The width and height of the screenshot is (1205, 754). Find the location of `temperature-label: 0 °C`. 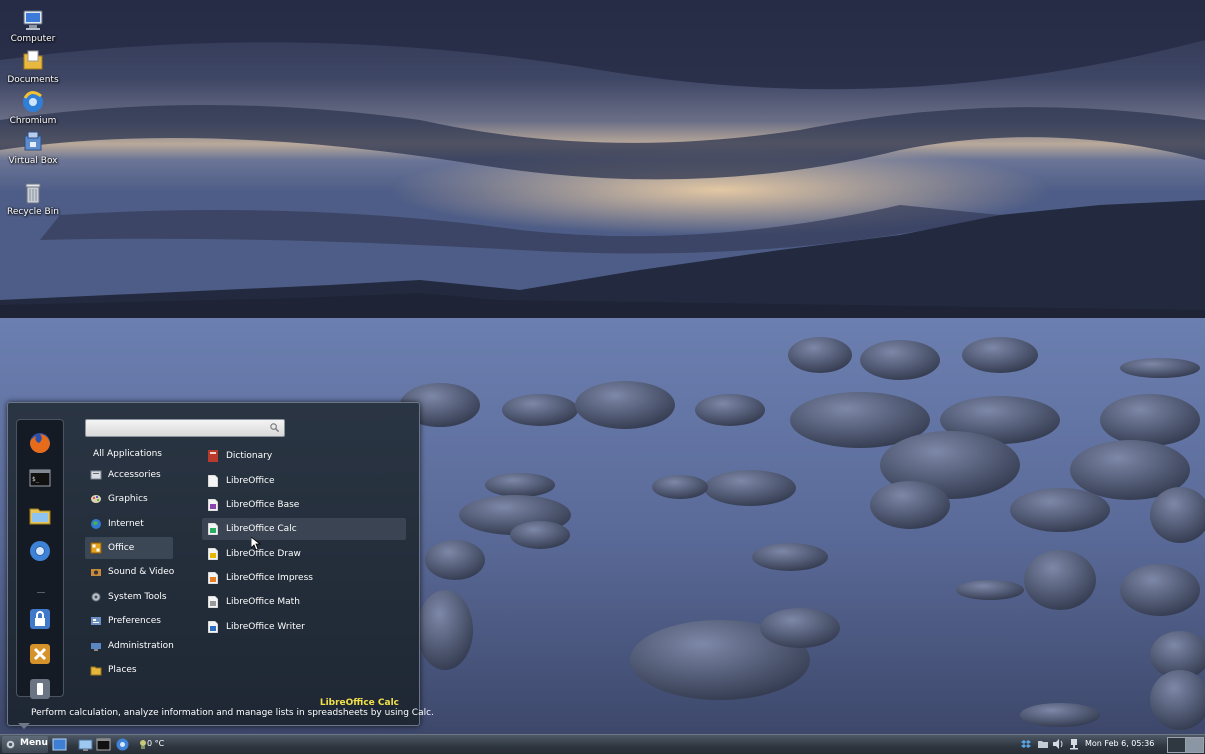

temperature-label: 0 °C is located at coordinates (156, 743).